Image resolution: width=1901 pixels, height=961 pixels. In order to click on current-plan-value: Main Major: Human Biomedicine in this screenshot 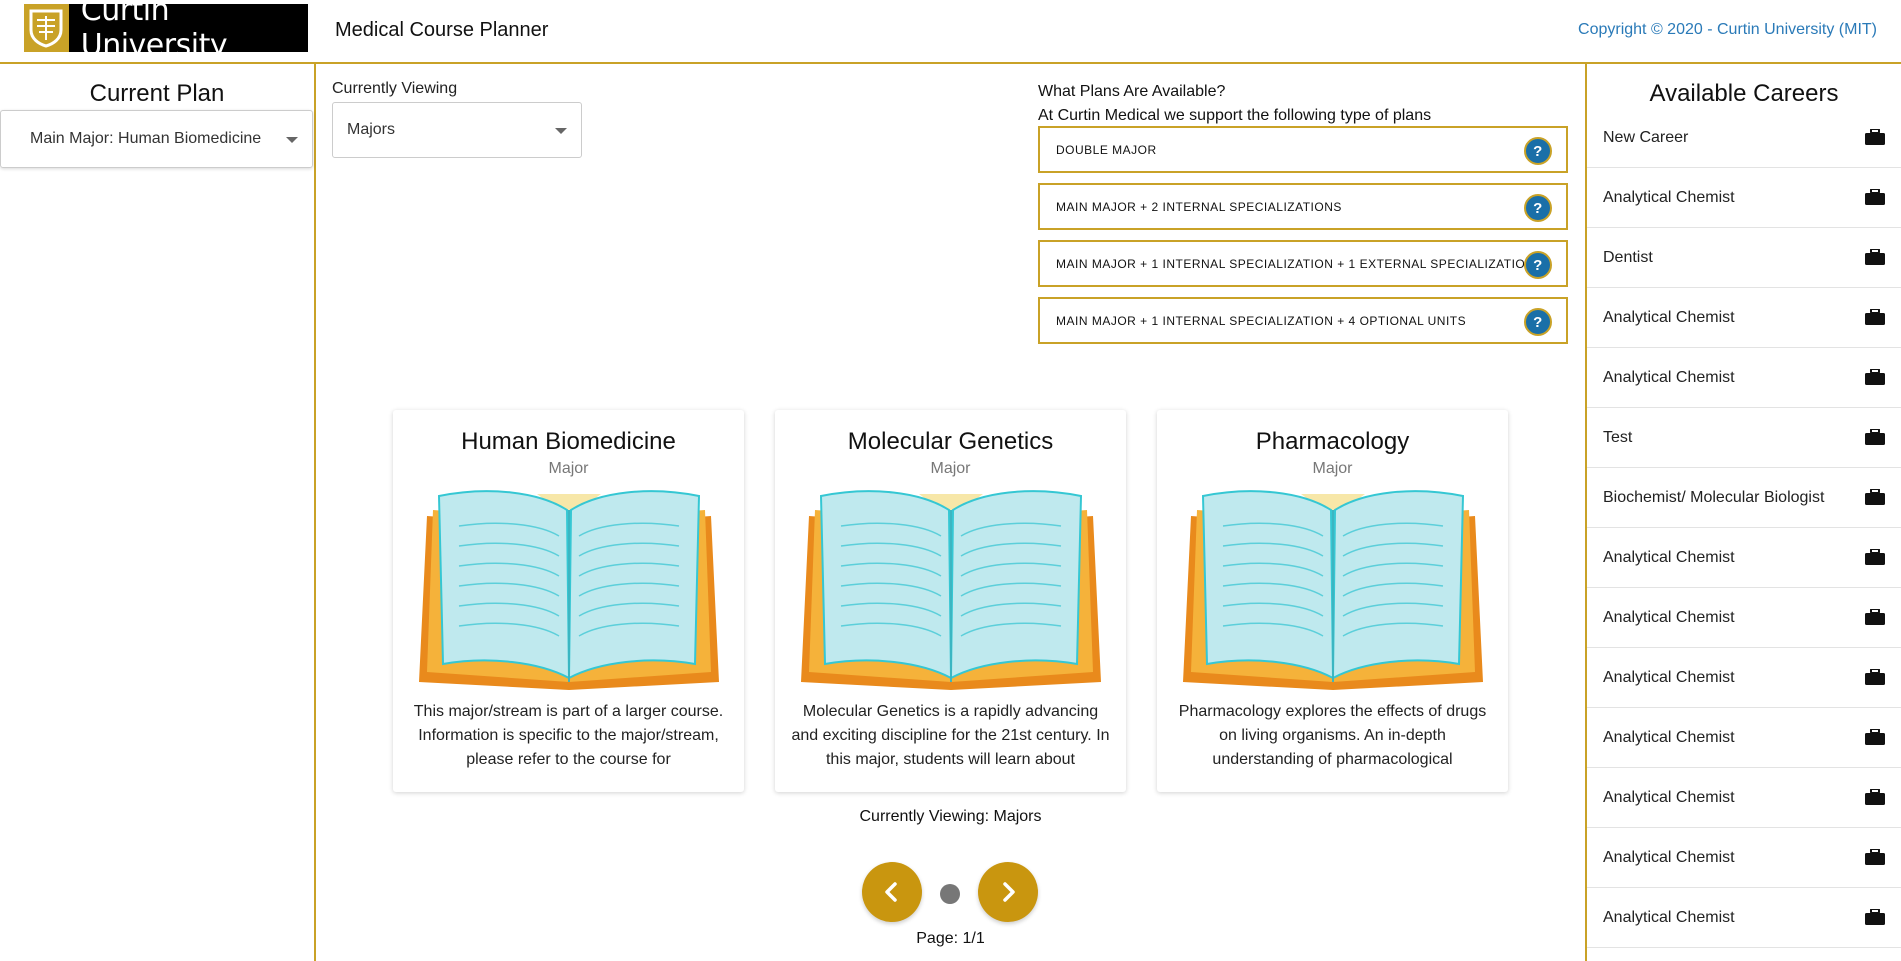, I will do `click(146, 138)`.